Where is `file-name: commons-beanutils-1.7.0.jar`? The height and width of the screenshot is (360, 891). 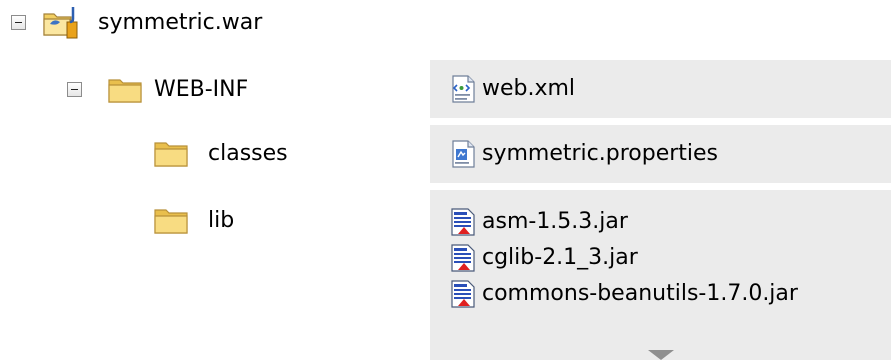
file-name: commons-beanutils-1.7.0.jar is located at coordinates (640, 293).